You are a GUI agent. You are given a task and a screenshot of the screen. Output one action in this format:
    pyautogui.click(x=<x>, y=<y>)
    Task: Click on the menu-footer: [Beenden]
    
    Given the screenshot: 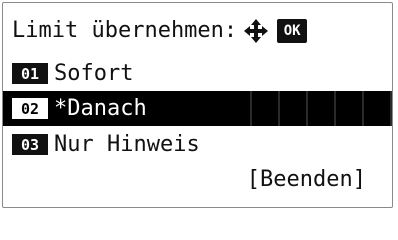 What is the action you would take?
    pyautogui.click(x=197, y=179)
    